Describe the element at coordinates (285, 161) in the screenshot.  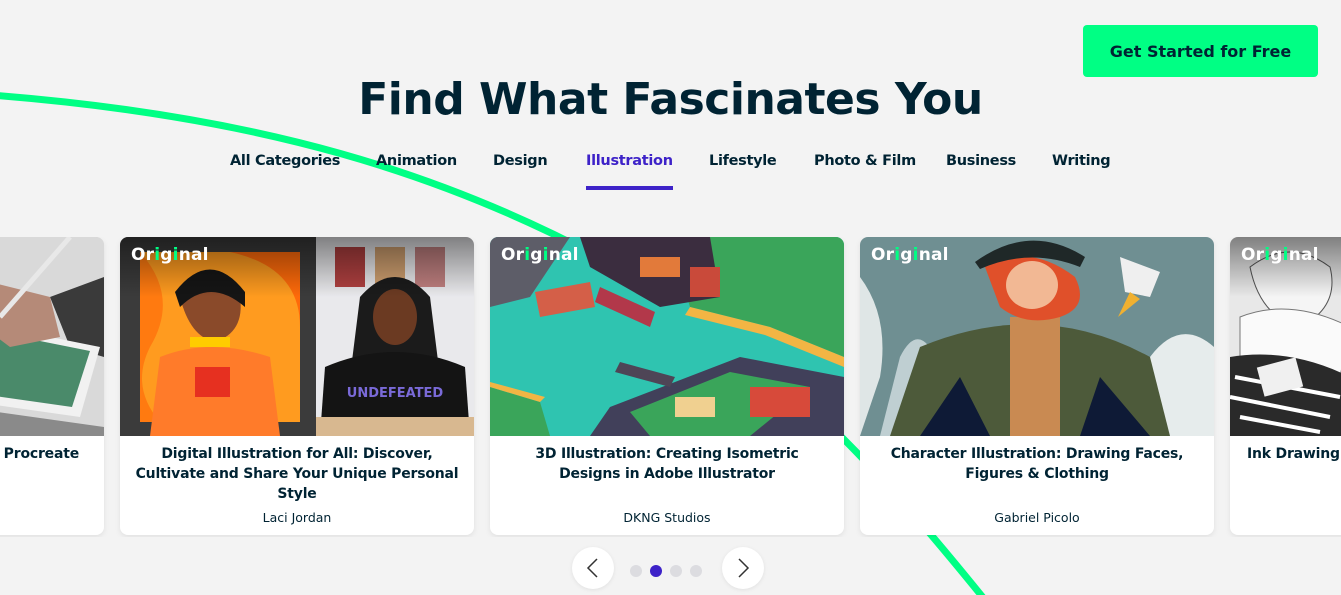
I see `tab-label: All Categories` at that location.